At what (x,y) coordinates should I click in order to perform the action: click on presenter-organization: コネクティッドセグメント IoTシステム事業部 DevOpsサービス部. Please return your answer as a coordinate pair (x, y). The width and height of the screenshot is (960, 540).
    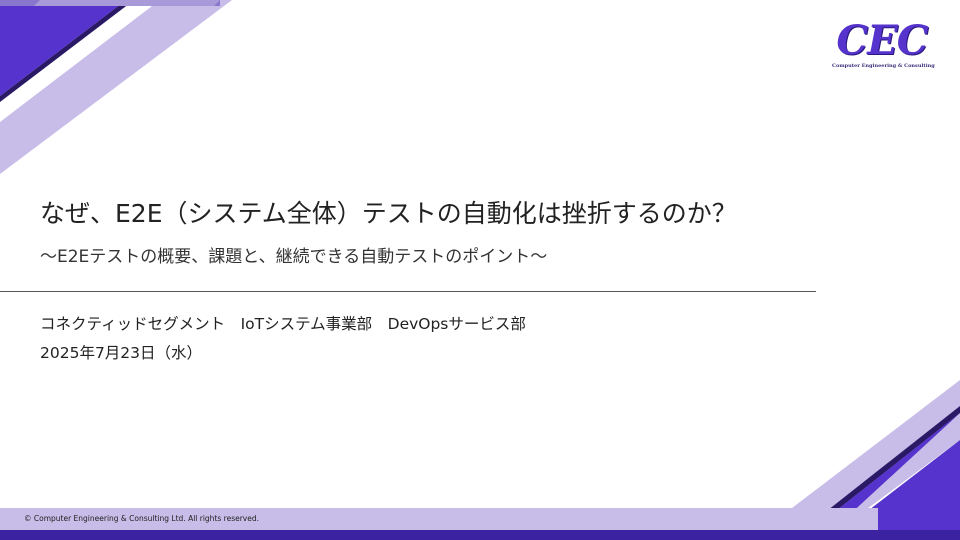
    Looking at the image, I should click on (283, 324).